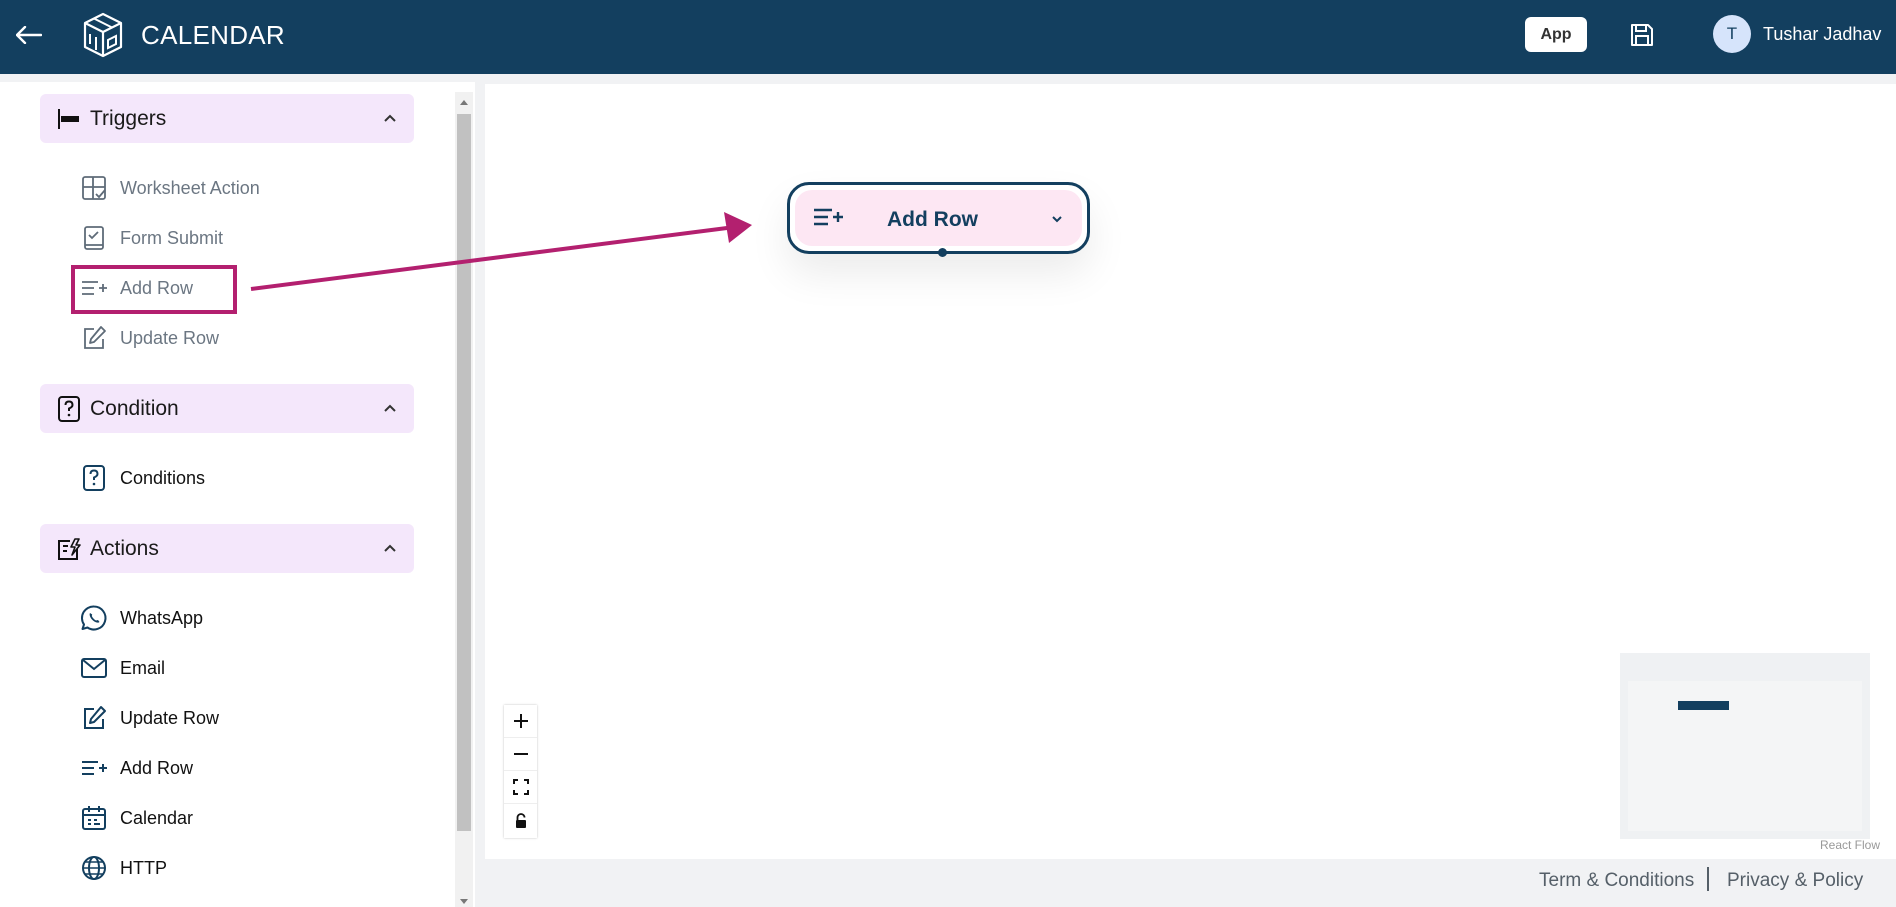 This screenshot has height=907, width=1896. What do you see at coordinates (94, 868) in the screenshot?
I see `globe-icon` at bounding box center [94, 868].